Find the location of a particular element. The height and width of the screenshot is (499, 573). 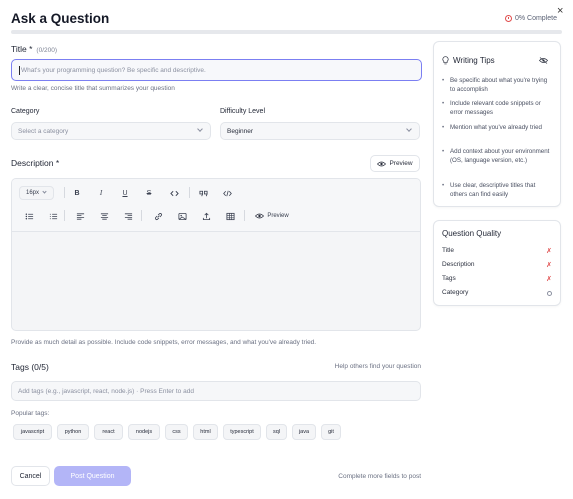

align-right-icon is located at coordinates (128, 216).